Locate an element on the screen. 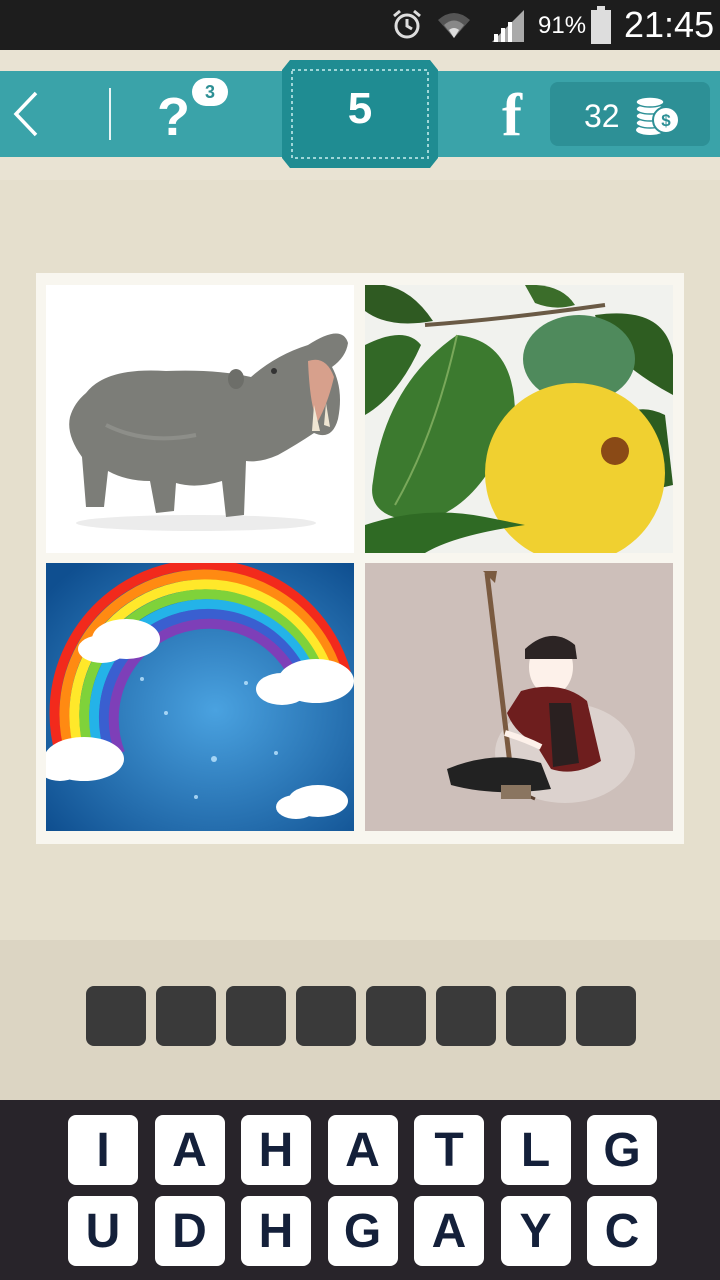 The image size is (720, 1280). musician-illustration is located at coordinates (519, 697).